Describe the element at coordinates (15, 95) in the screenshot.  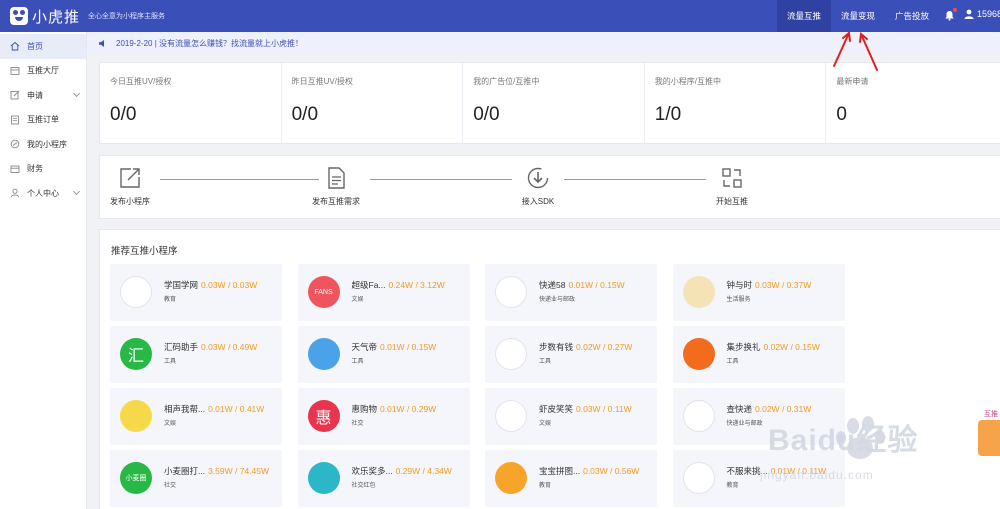
I see `edit-icon` at that location.